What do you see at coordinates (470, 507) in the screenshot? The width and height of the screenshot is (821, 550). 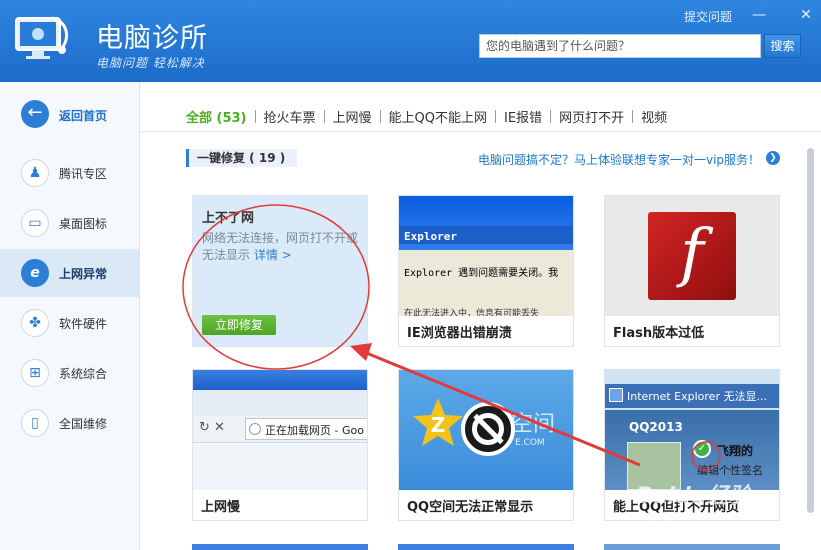 I see `card-label: QQ空间无法正常显示` at bounding box center [470, 507].